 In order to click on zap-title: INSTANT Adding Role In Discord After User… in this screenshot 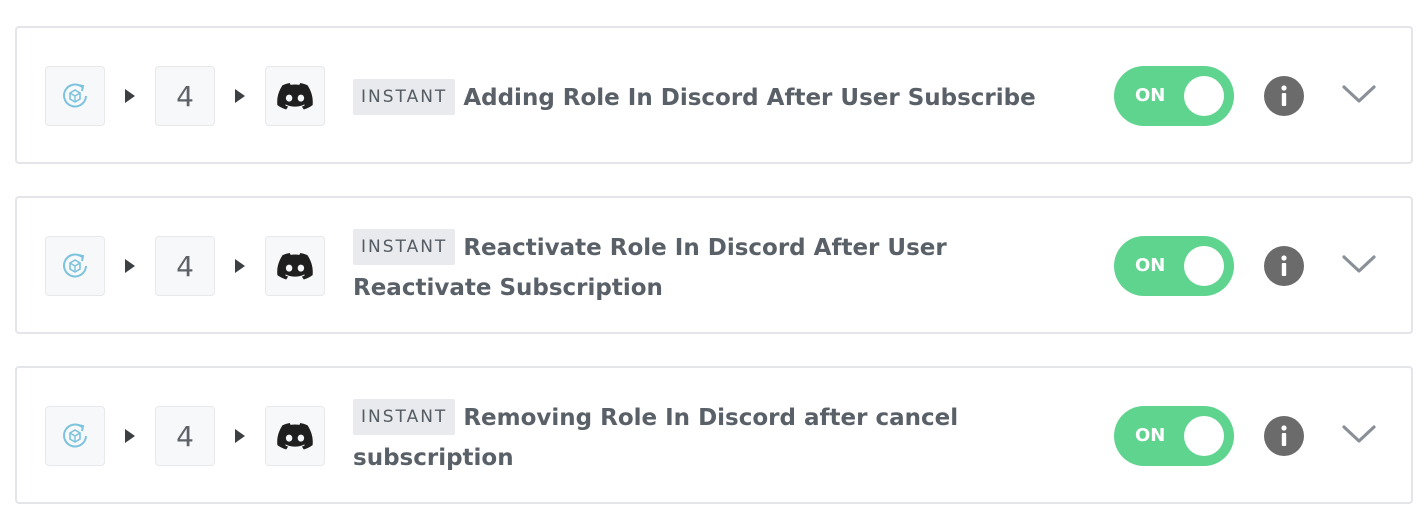, I will do `click(713, 98)`.